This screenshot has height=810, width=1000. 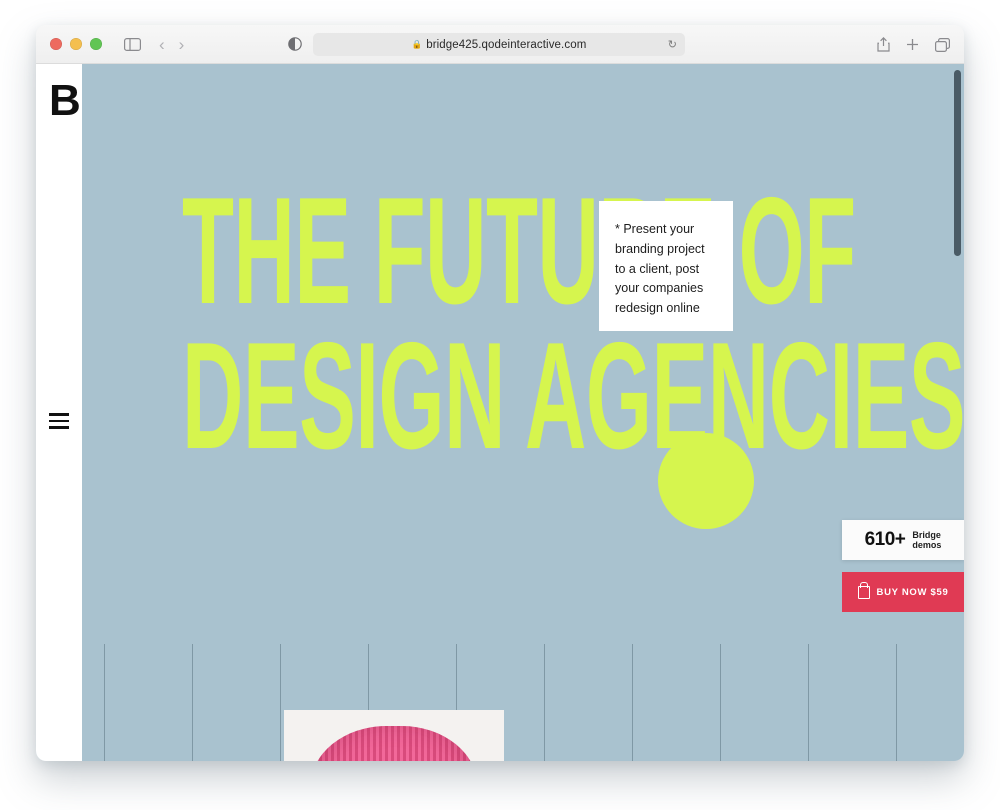 I want to click on demos-caption-line-1: Bridge, so click(x=926, y=534).